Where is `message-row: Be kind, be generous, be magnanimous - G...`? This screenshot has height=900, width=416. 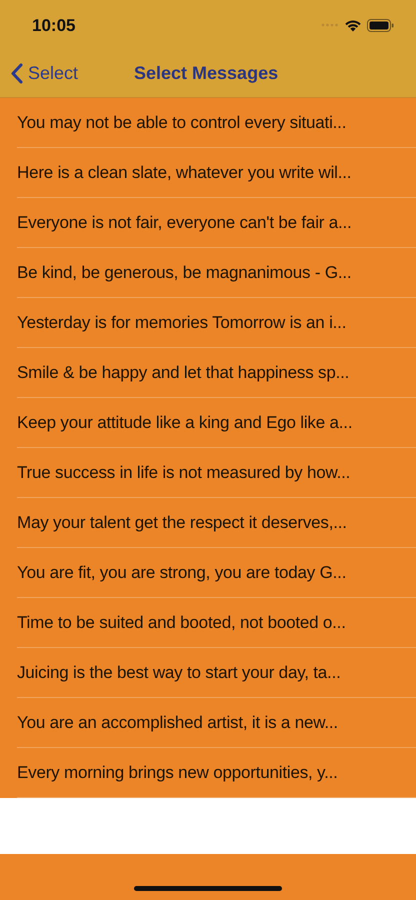
message-row: Be kind, be generous, be magnanimous - G... is located at coordinates (216, 273).